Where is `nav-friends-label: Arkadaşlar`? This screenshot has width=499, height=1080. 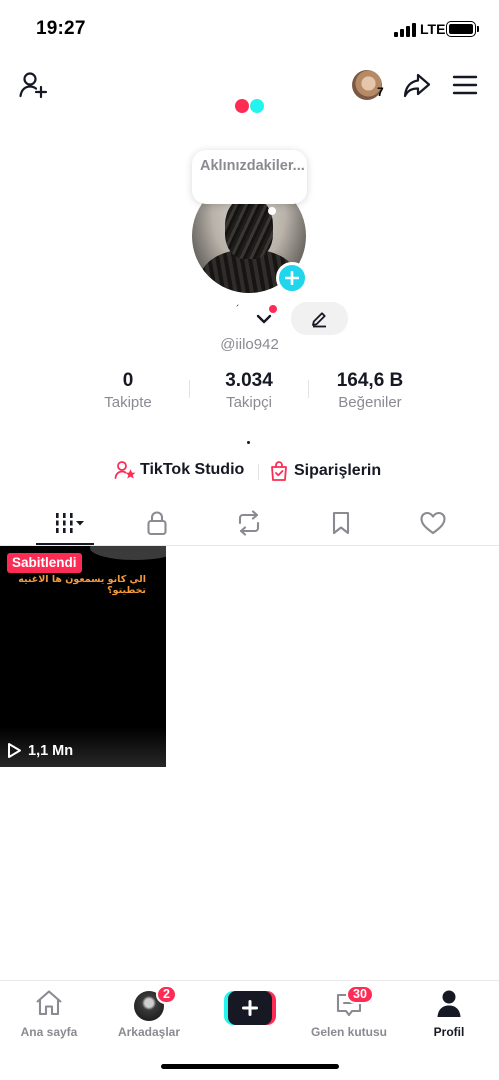 nav-friends-label: Arkadaşlar is located at coordinates (149, 1032).